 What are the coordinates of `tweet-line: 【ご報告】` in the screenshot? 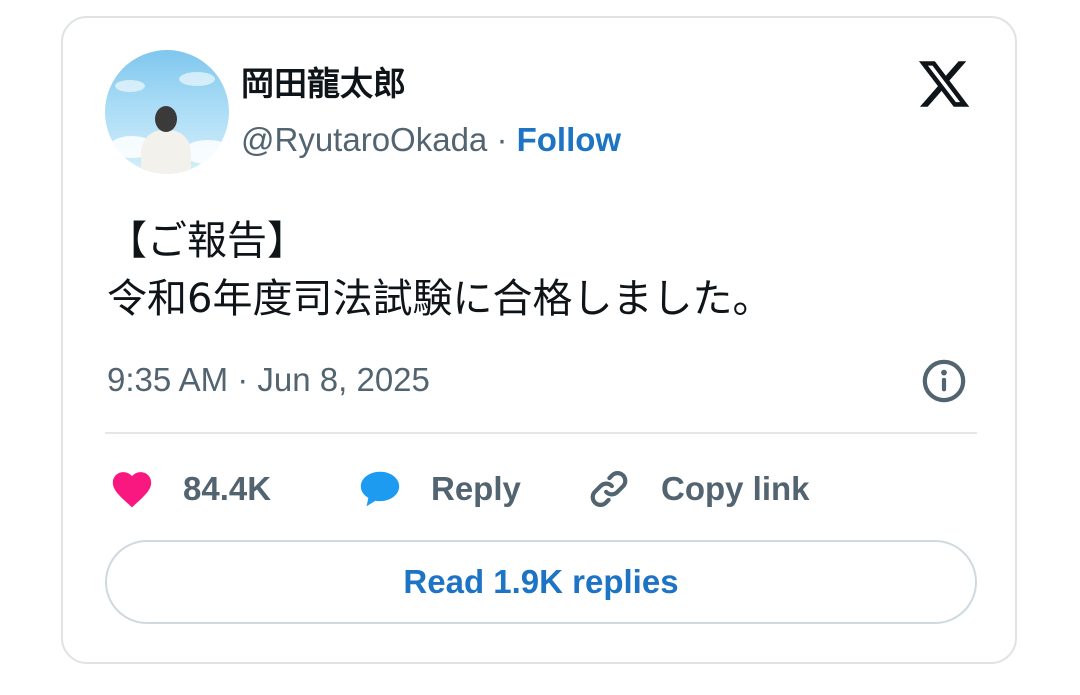 It's located at (207, 241).